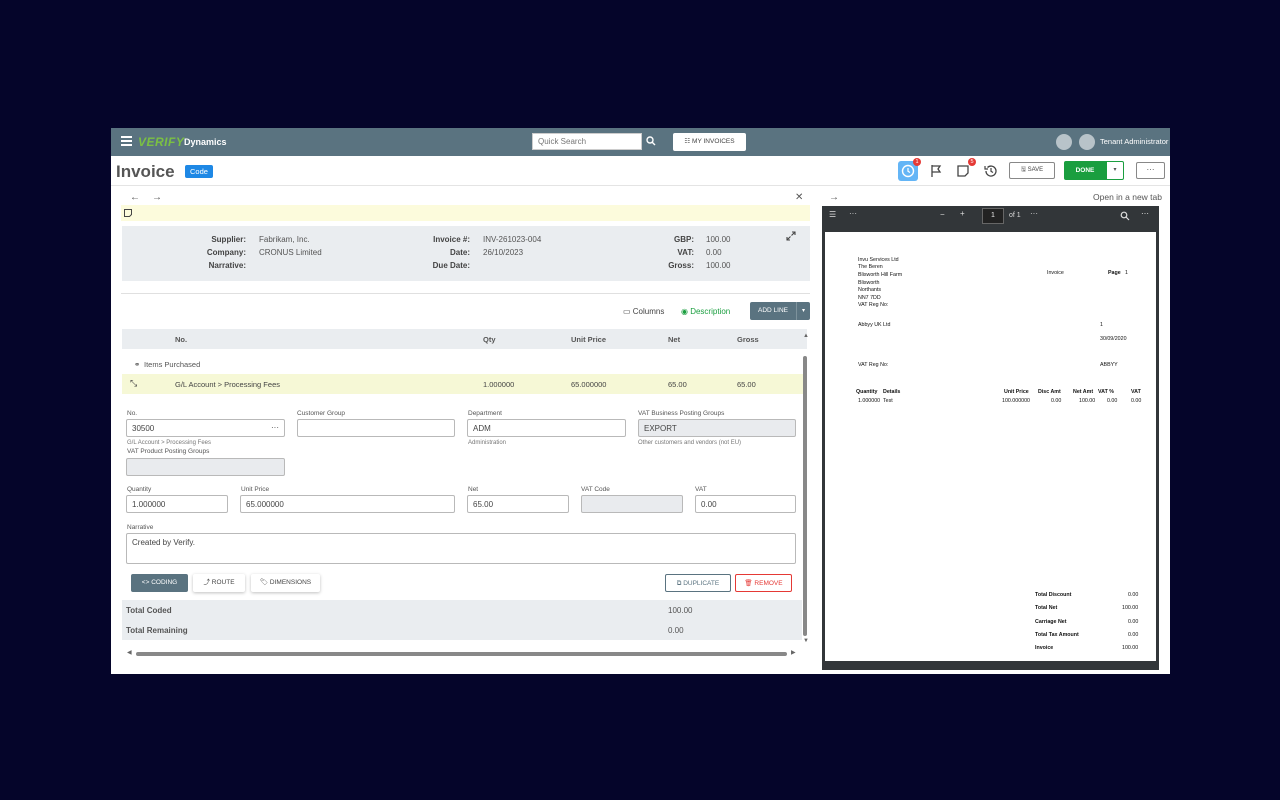 The image size is (1280, 800). I want to click on zoom-in-icon: +, so click(962, 213).